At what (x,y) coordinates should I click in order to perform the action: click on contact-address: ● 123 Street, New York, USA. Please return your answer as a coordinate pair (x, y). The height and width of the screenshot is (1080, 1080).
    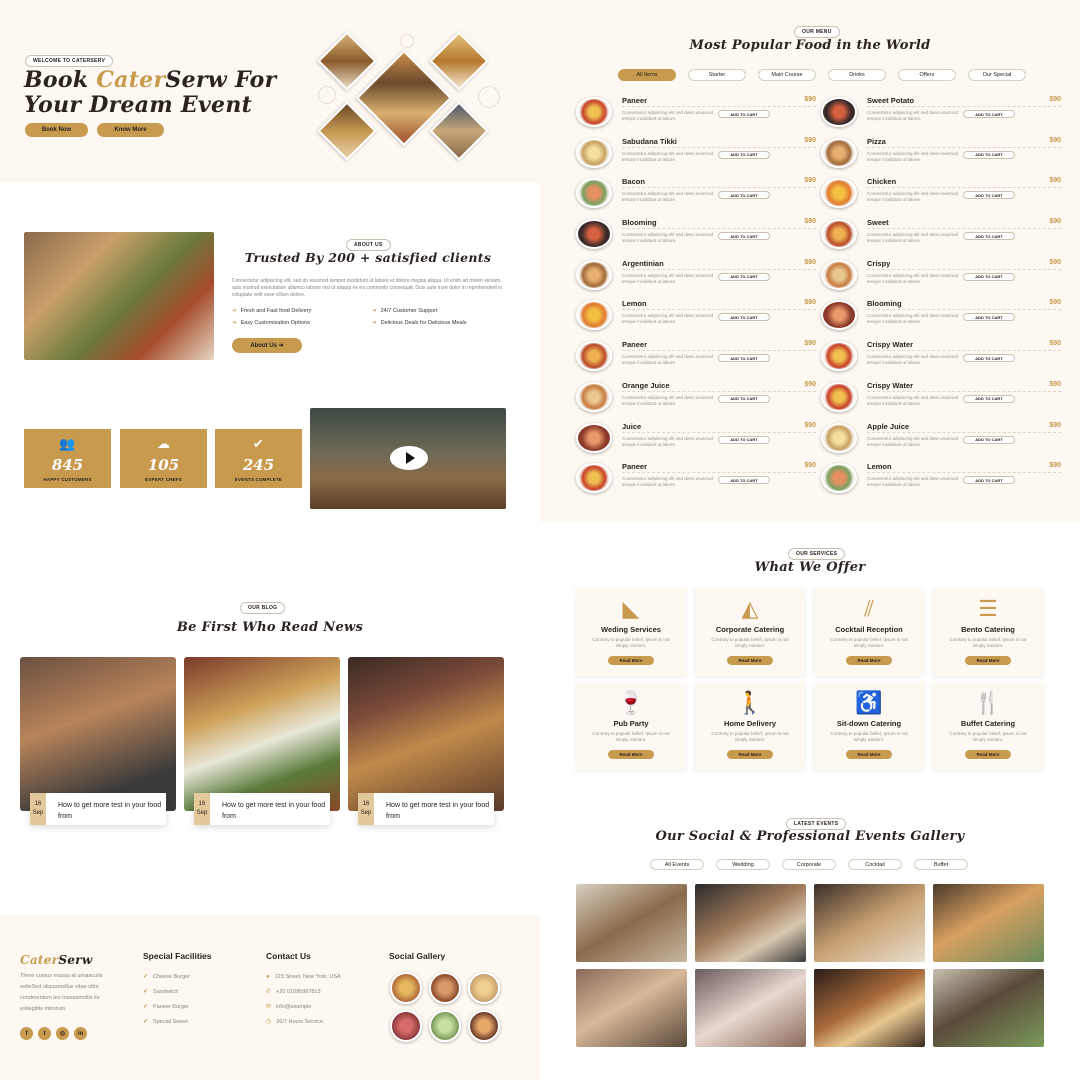
    Looking at the image, I should click on (303, 976).